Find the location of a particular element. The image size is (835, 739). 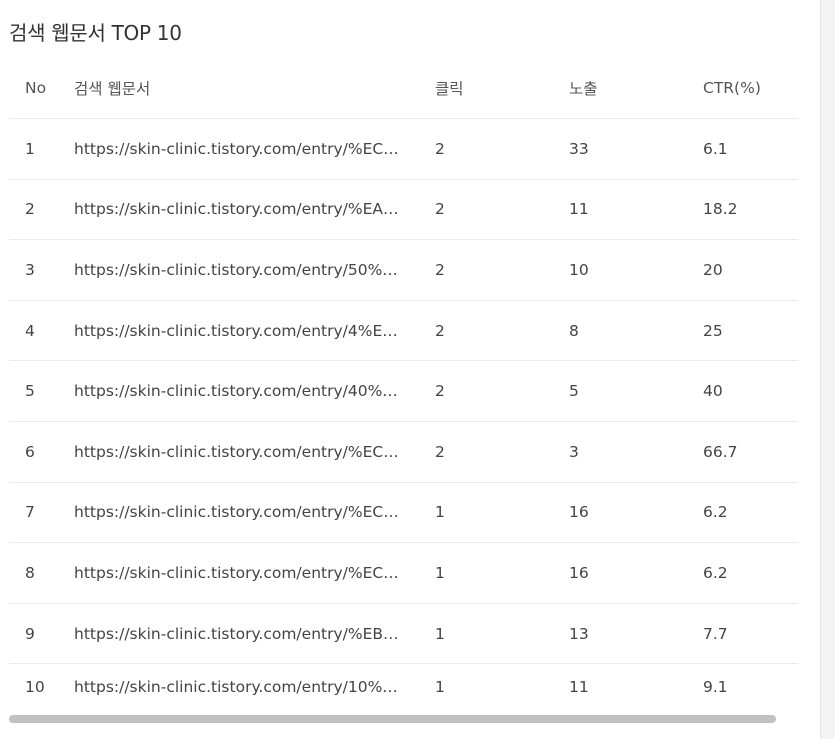

ctr-value: 25 is located at coordinates (713, 330).